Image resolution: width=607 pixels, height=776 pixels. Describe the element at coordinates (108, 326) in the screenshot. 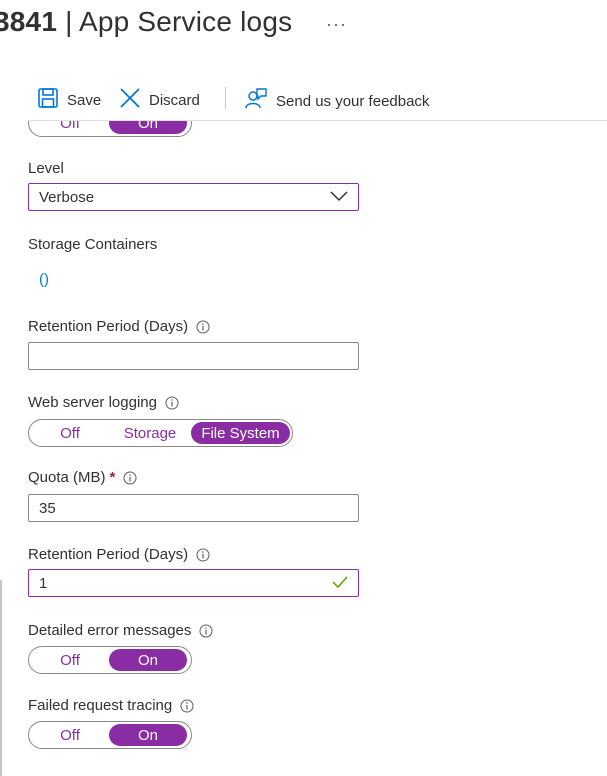

I see `retention-period-app-label-text: Retention Period (Days)` at that location.